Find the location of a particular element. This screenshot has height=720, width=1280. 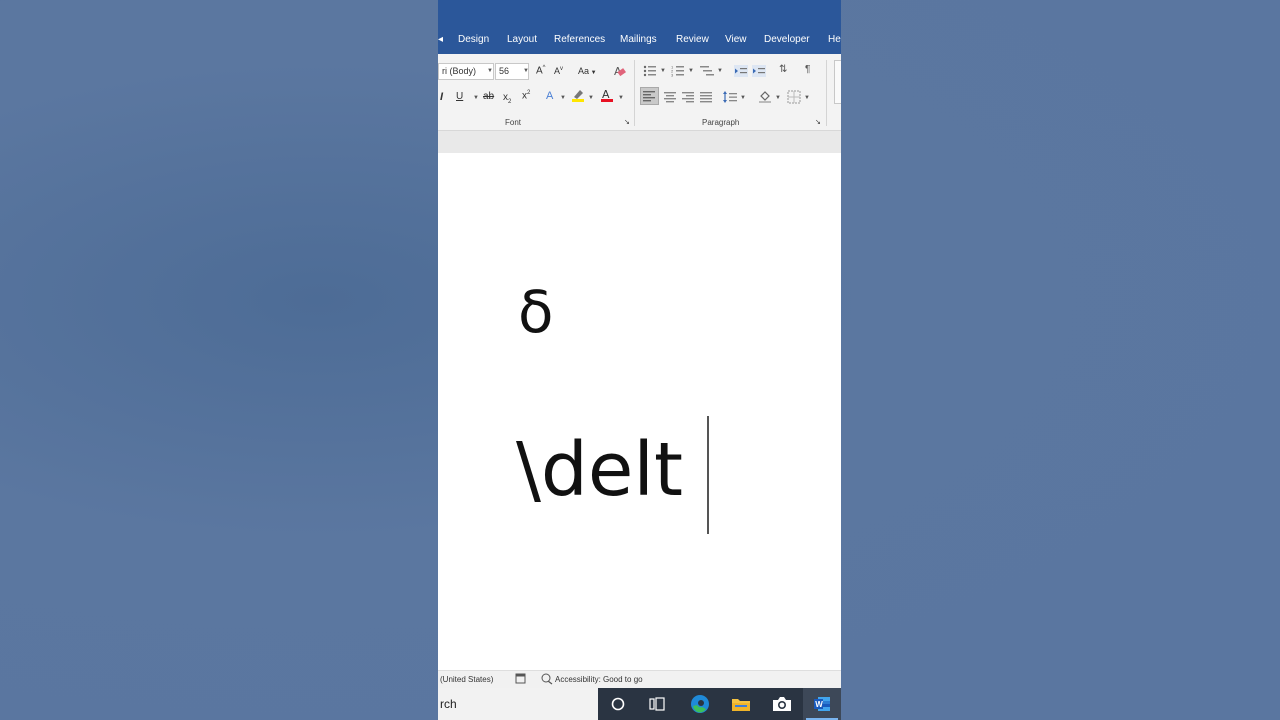

multilevel-list-icon is located at coordinates (707, 71).